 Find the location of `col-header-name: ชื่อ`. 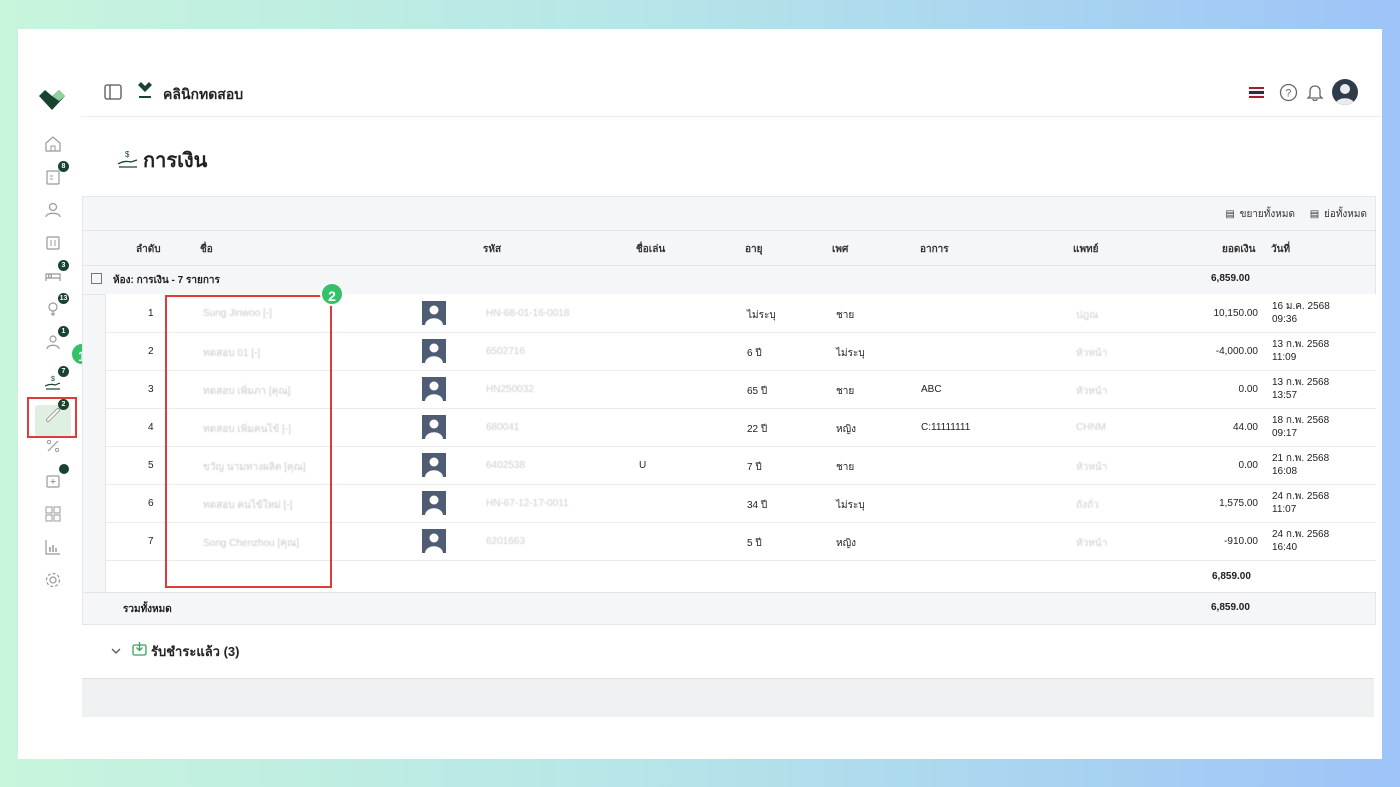

col-header-name: ชื่อ is located at coordinates (206, 249).